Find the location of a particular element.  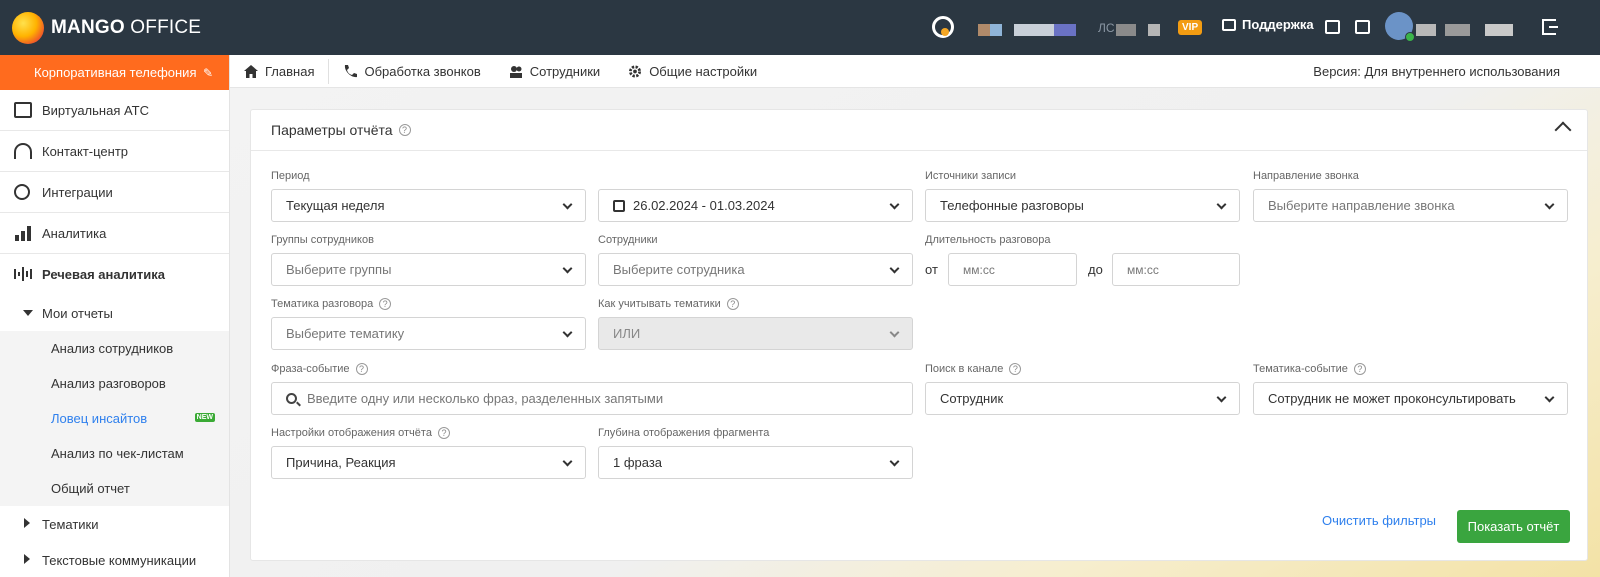

sidebar-item-analytics: Аналитика is located at coordinates (114, 233).